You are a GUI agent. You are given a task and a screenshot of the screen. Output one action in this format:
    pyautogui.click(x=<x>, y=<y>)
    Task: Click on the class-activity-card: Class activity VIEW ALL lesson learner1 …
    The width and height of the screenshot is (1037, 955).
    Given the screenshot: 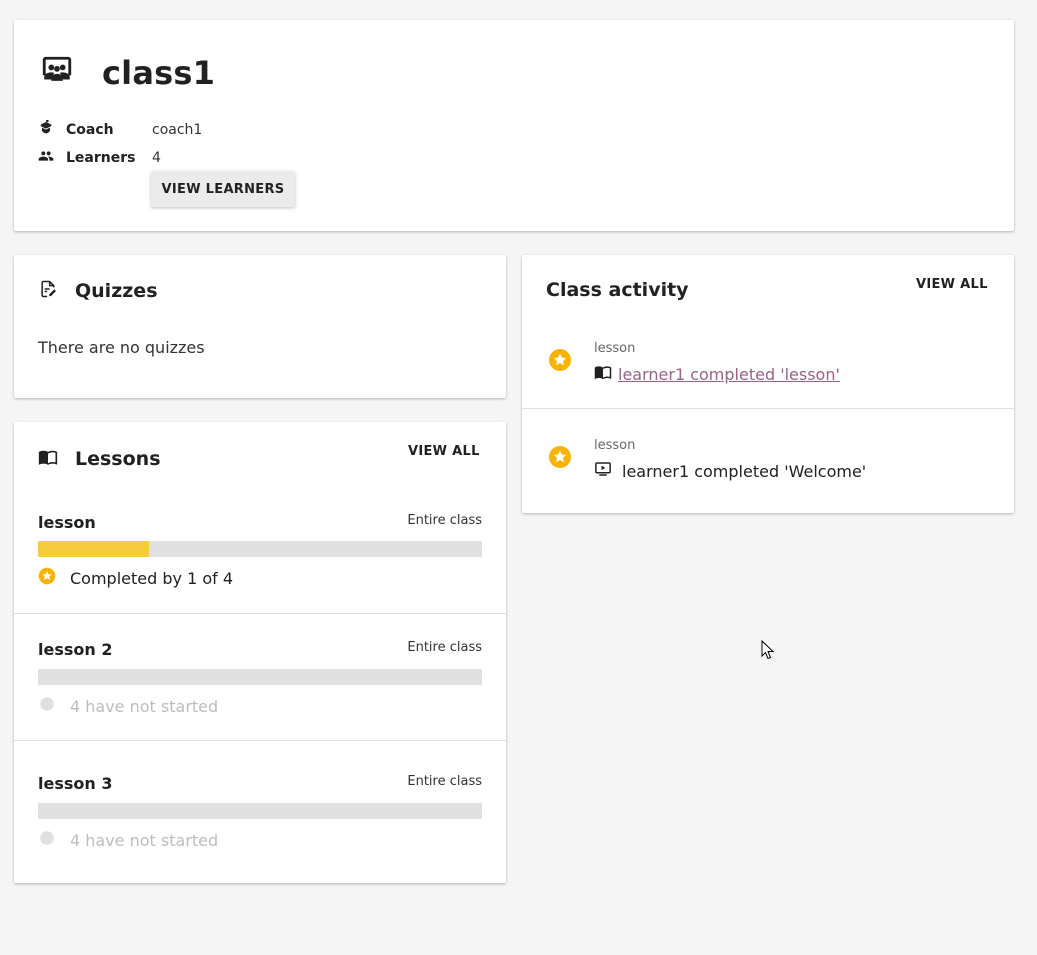 What is the action you would take?
    pyautogui.click(x=768, y=384)
    